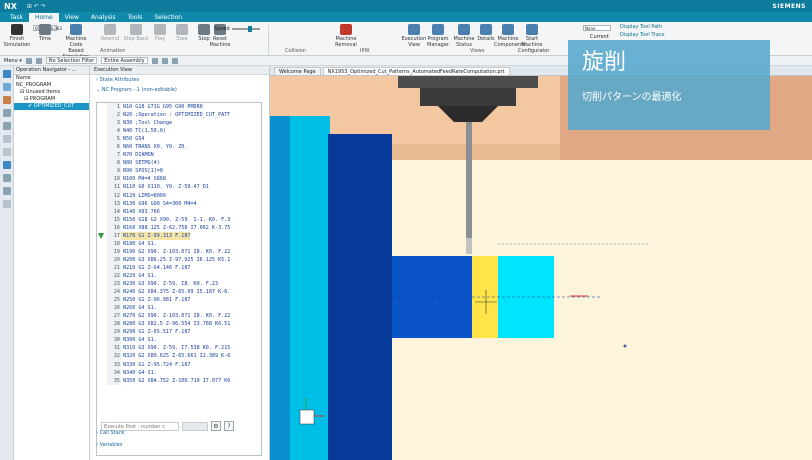 Image resolution: width=812 pixels, height=460 pixels. I want to click on select-icon, so click(154, 60).